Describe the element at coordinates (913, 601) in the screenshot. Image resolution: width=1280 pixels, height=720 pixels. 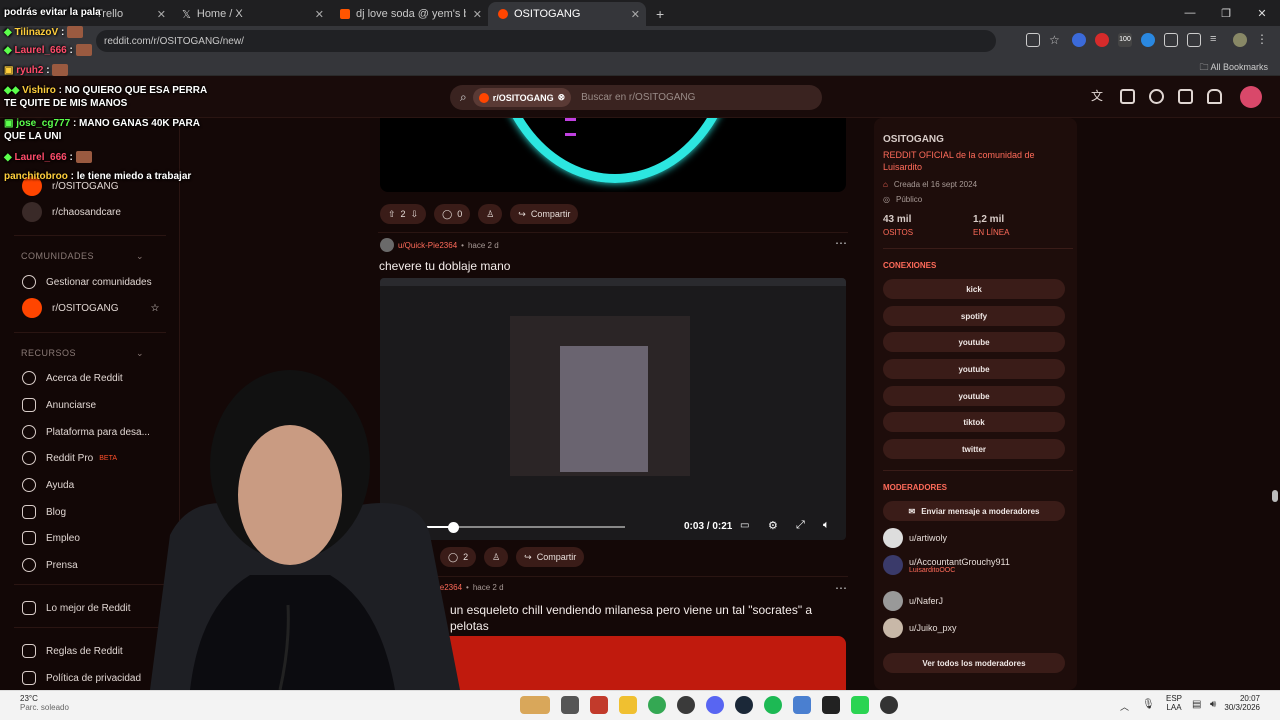
I see `moderator-item: u/NaferJ` at that location.